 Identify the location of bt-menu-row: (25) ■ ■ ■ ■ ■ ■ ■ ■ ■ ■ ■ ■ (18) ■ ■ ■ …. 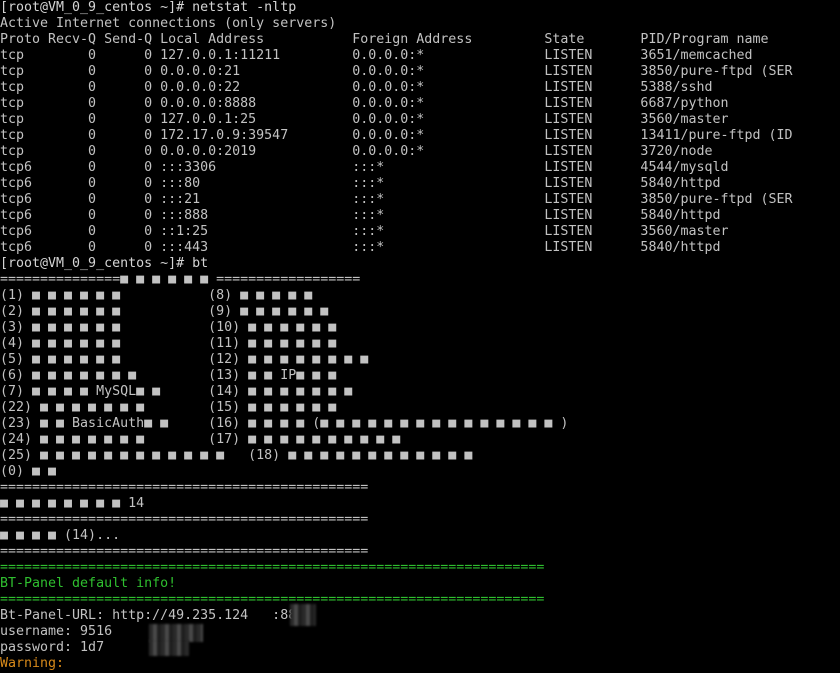
(236, 455).